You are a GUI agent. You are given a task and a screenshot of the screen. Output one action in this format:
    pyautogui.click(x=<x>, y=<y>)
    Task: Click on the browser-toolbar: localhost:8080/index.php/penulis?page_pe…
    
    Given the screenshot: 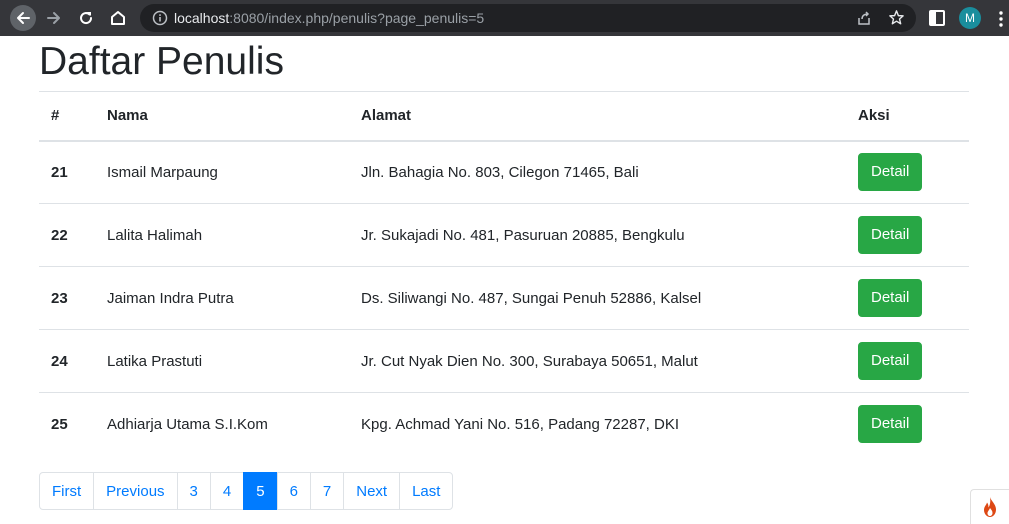 What is the action you would take?
    pyautogui.click(x=504, y=18)
    